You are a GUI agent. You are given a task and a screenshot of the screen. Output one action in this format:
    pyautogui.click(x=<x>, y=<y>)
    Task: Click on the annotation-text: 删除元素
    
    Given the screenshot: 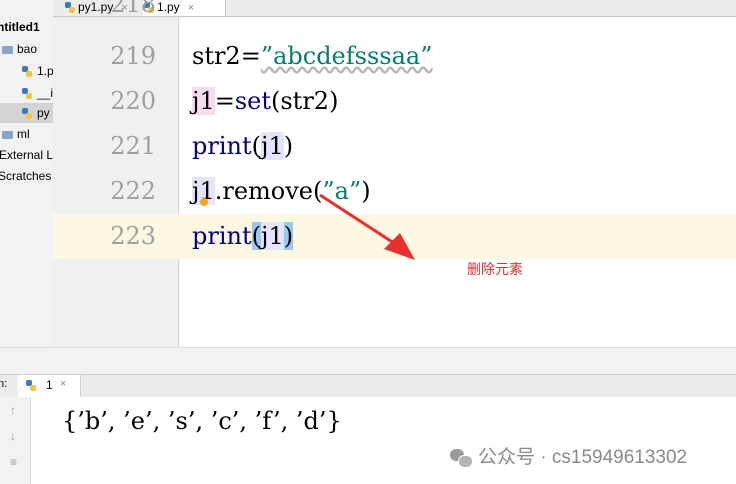 What is the action you would take?
    pyautogui.click(x=495, y=269)
    